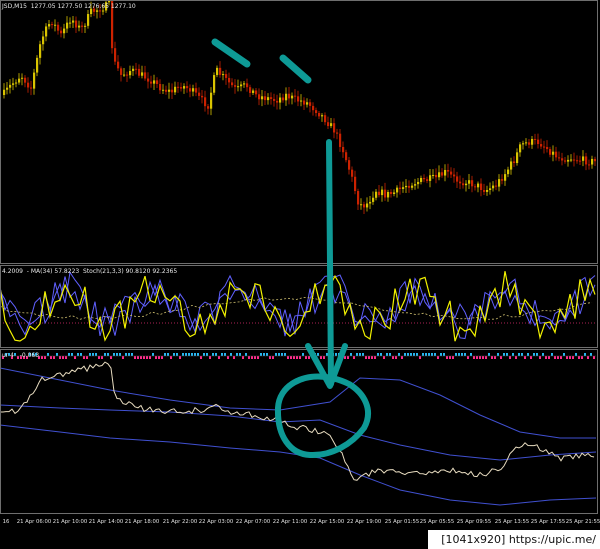 This screenshot has height=549, width=600. Describe the element at coordinates (21, 355) in the screenshot. I see `osc-header: ur 4 -0.063` at that location.